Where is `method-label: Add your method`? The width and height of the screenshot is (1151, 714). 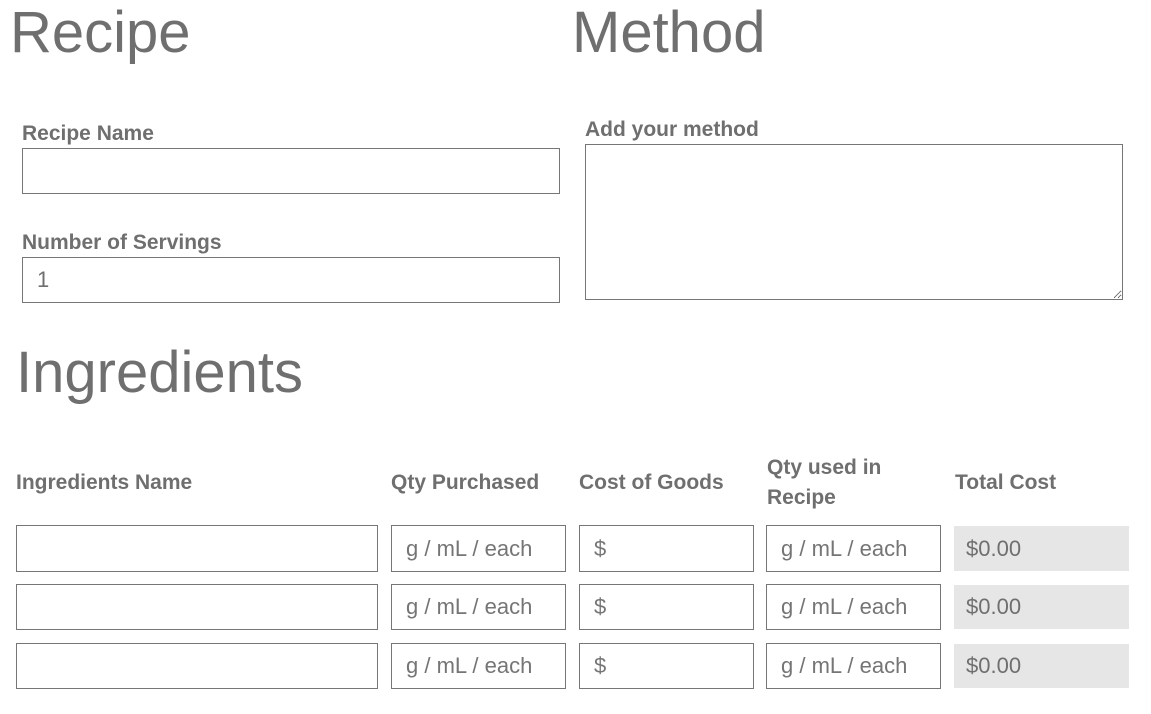
method-label: Add your method is located at coordinates (672, 129).